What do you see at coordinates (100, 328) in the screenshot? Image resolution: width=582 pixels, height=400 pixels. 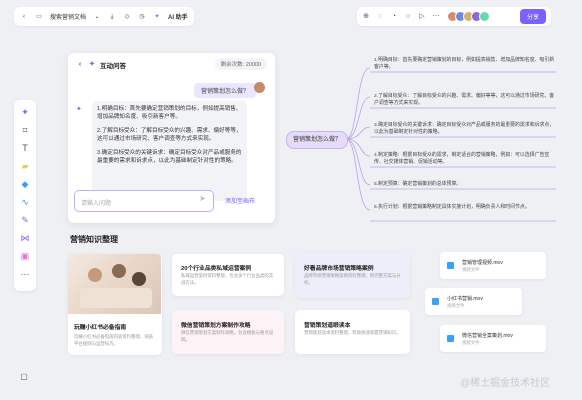 I see `card-title: 玩赚小红书必备指南` at bounding box center [100, 328].